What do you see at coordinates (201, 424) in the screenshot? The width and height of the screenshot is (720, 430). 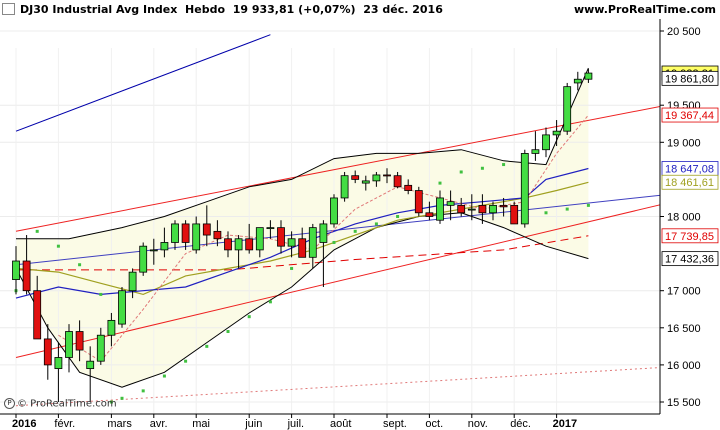 I see `x-tick-label: mai` at bounding box center [201, 424].